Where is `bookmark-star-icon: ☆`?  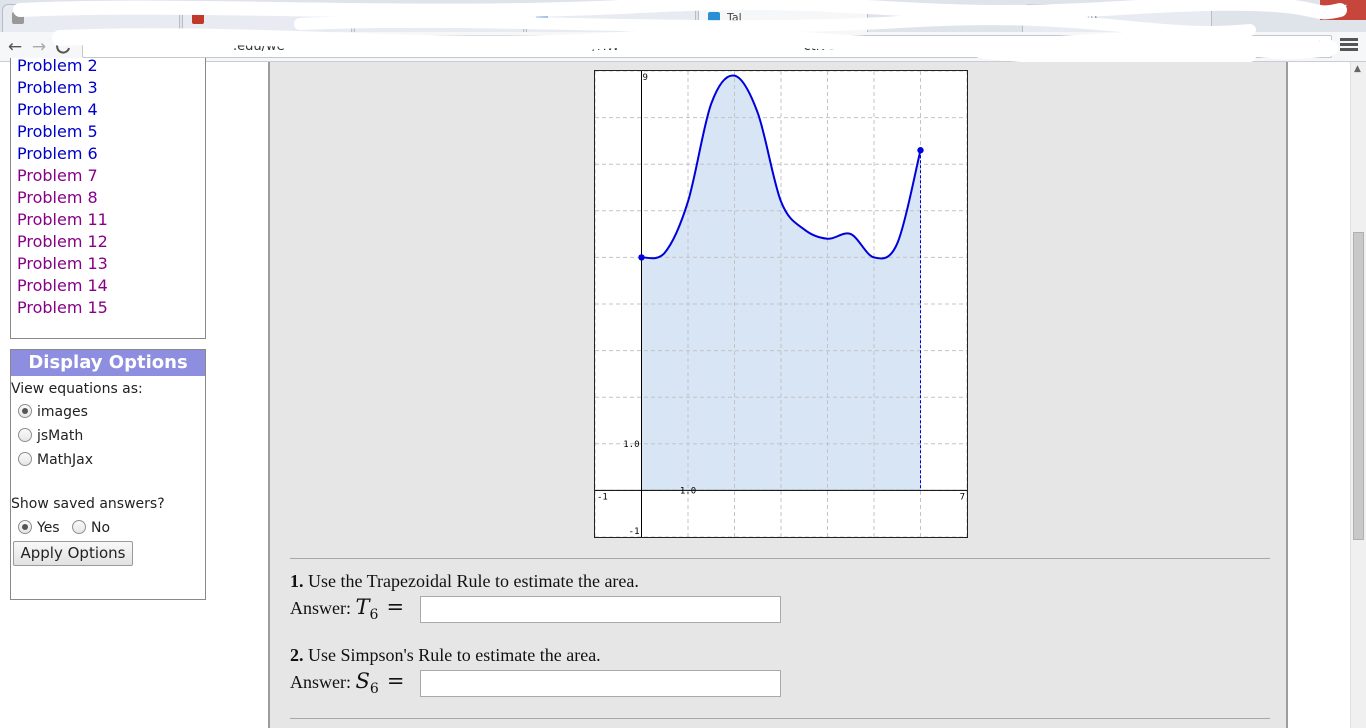
bookmark-star-icon: ☆ is located at coordinates (1319, 46).